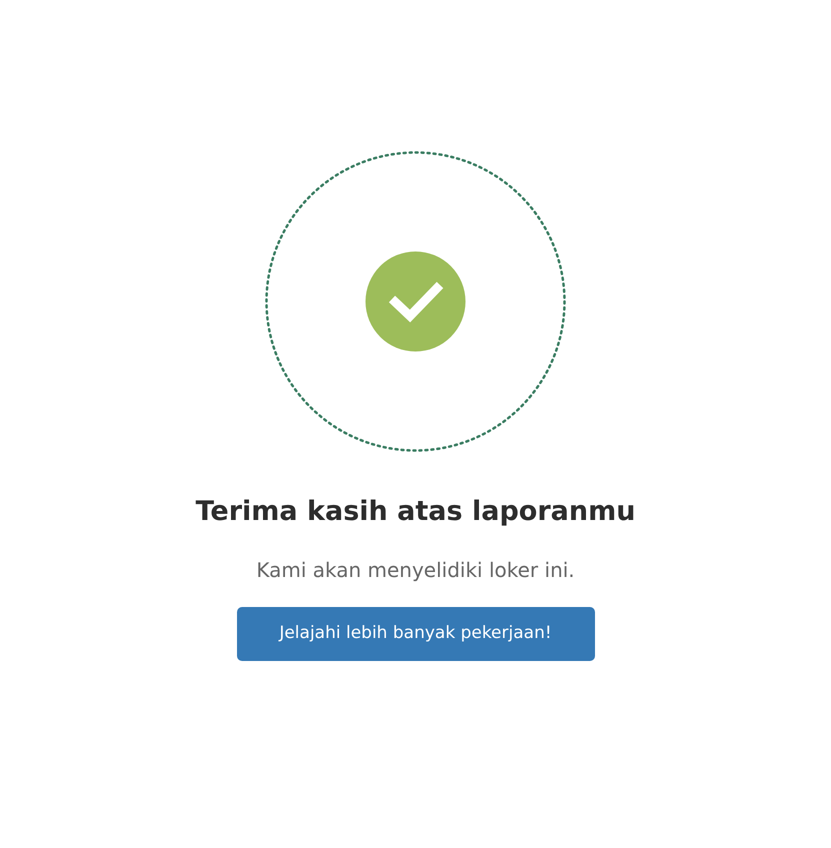  What do you see at coordinates (416, 512) in the screenshot?
I see `heading: Terima kasih atas laporanmu` at bounding box center [416, 512].